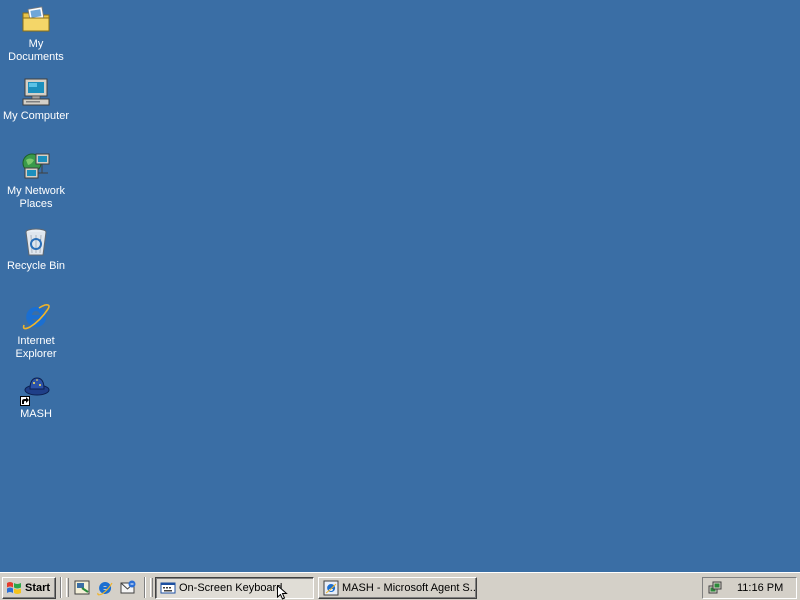 This screenshot has height=600, width=800. What do you see at coordinates (36, 92) in the screenshot?
I see `my-computer-icon` at bounding box center [36, 92].